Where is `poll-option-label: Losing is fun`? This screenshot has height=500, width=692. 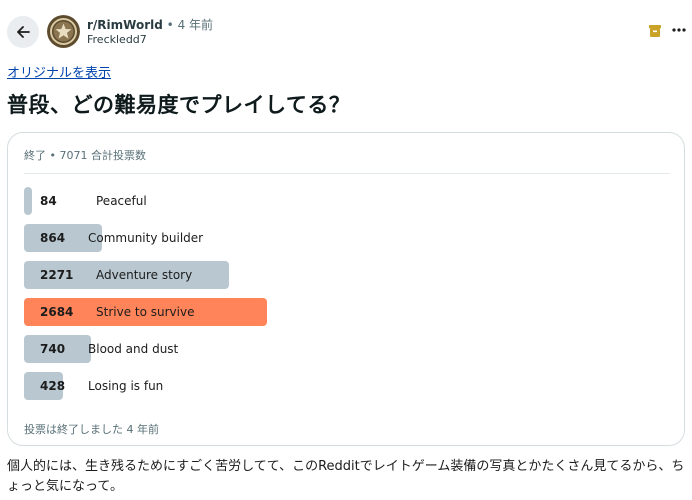 poll-option-label: Losing is fun is located at coordinates (126, 386).